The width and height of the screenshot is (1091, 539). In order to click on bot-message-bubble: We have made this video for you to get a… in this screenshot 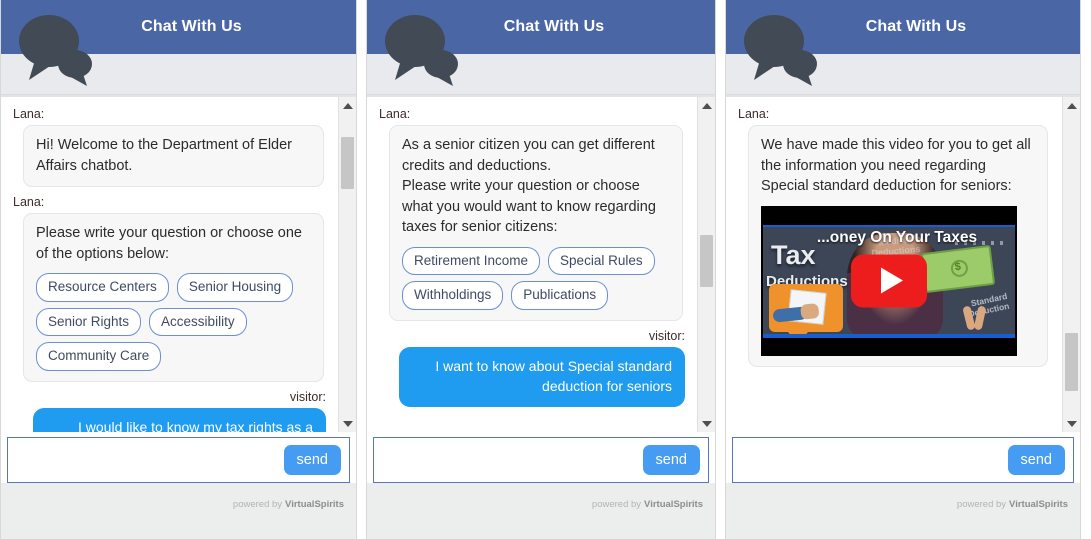, I will do `click(898, 246)`.